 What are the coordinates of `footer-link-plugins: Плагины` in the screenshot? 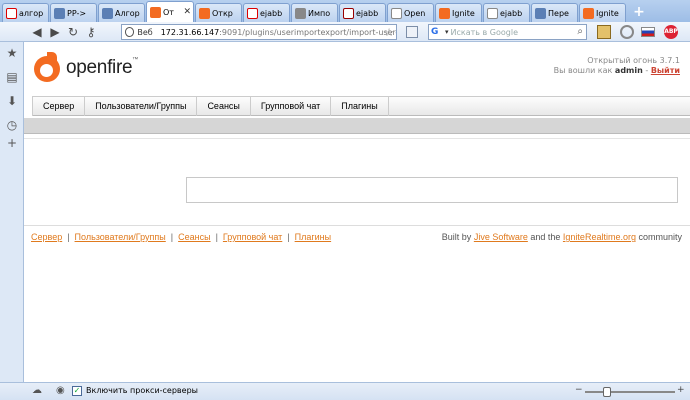 It's located at (313, 237).